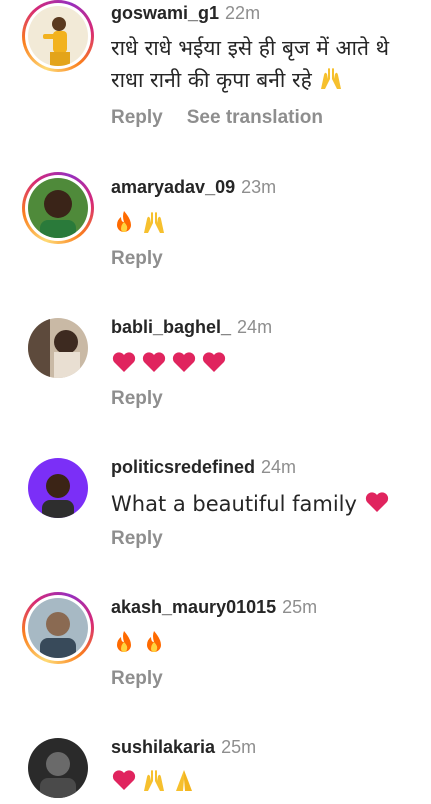  Describe the element at coordinates (163, 747) in the screenshot. I see `comment-username: sushilakaria` at that location.